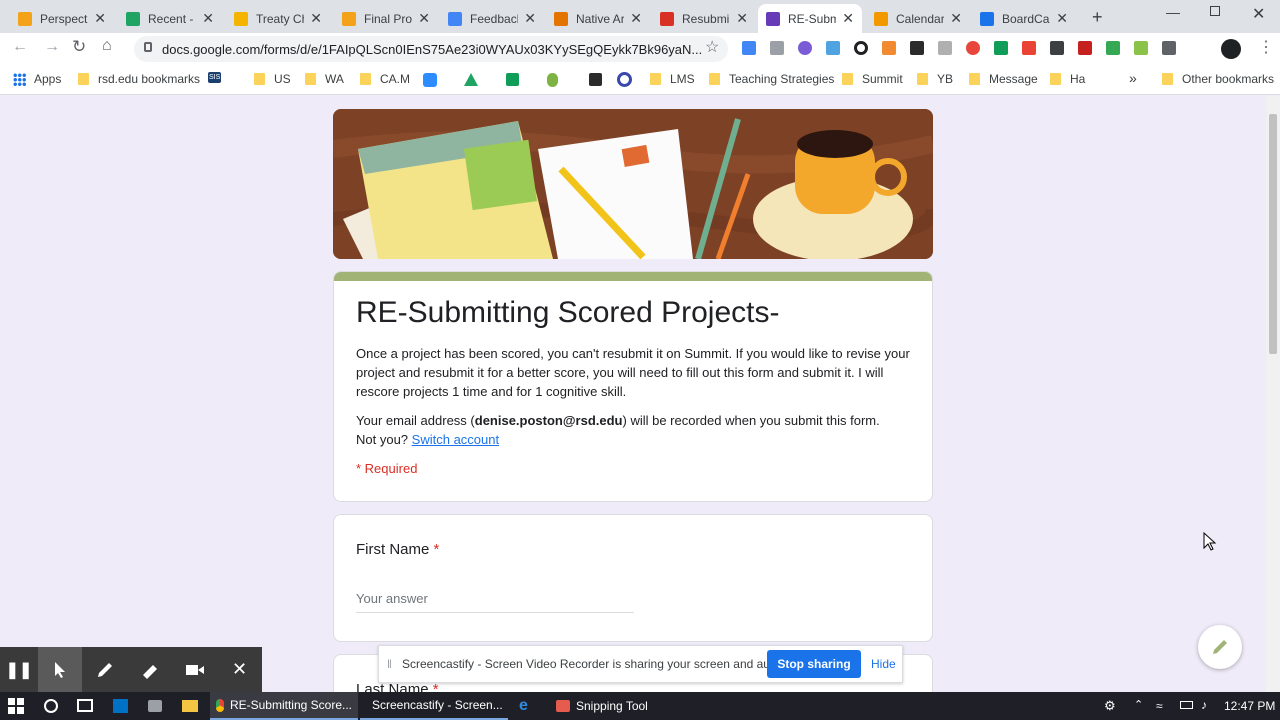 The image size is (1280, 720). Describe the element at coordinates (1220, 647) in the screenshot. I see `edit-fab-button` at that location.